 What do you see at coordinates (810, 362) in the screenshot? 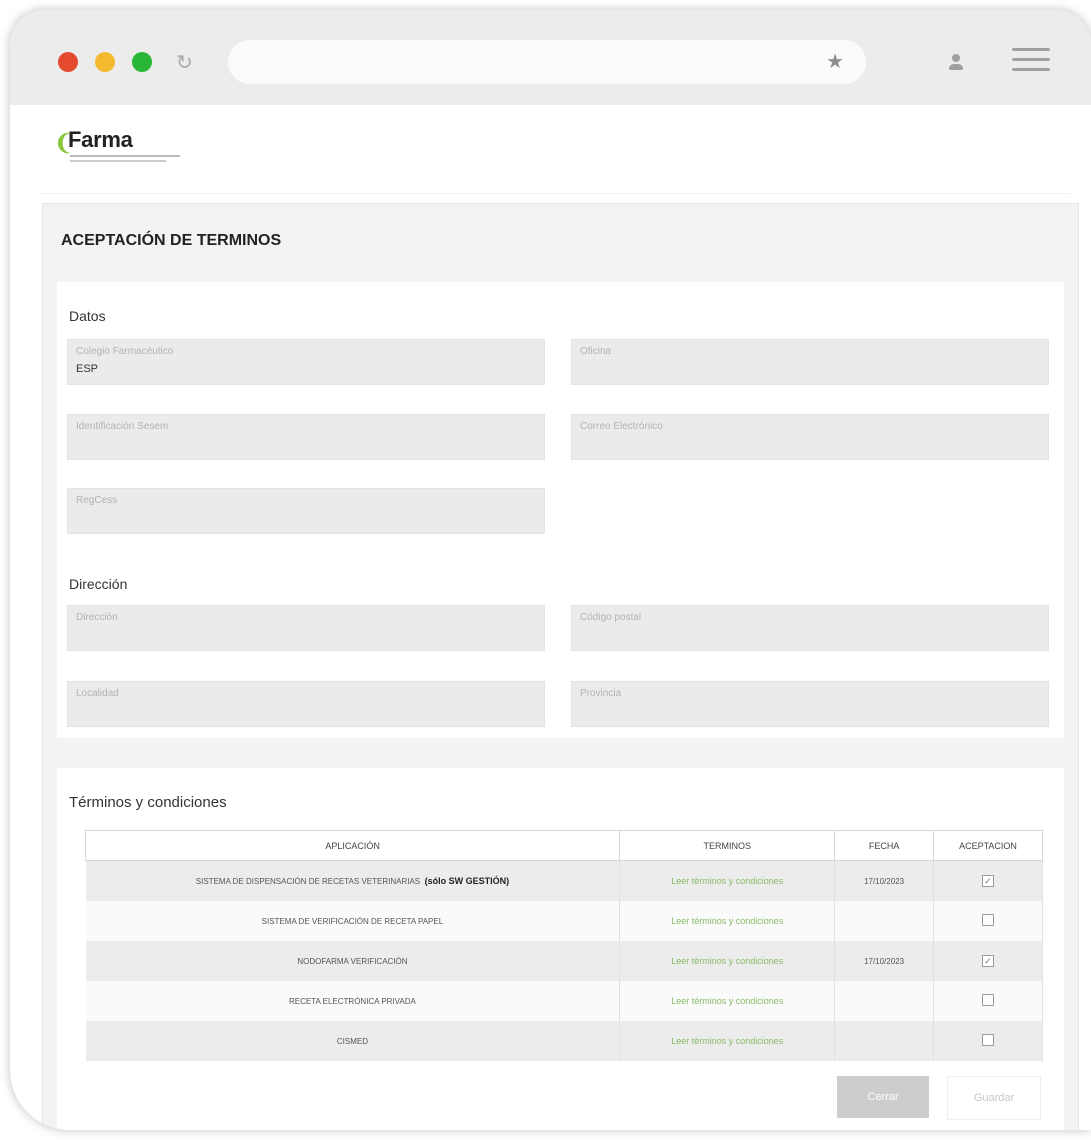
I see `oficina-field: Oficina` at bounding box center [810, 362].